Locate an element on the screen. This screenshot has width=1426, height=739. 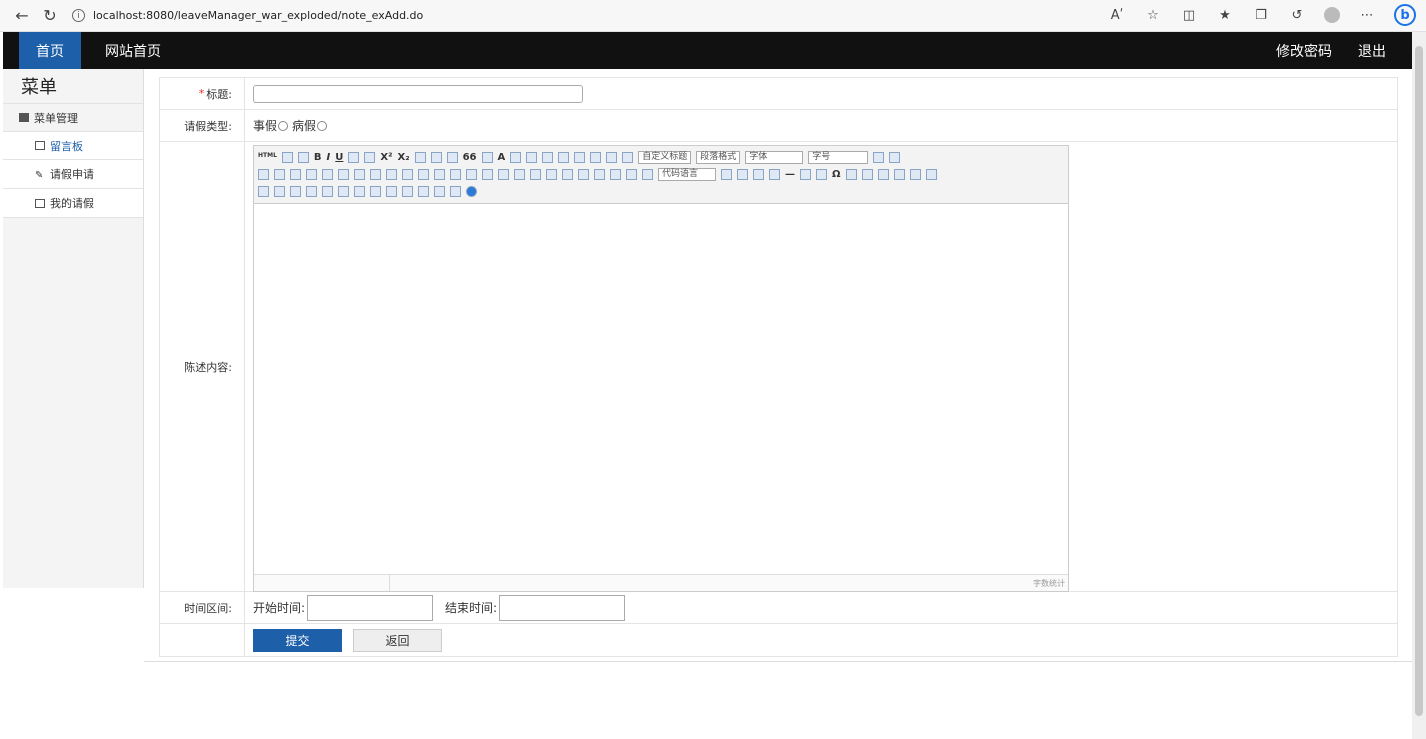
sidebar-item-leave-apply: ✎ 请假申请 is located at coordinates (73, 174).